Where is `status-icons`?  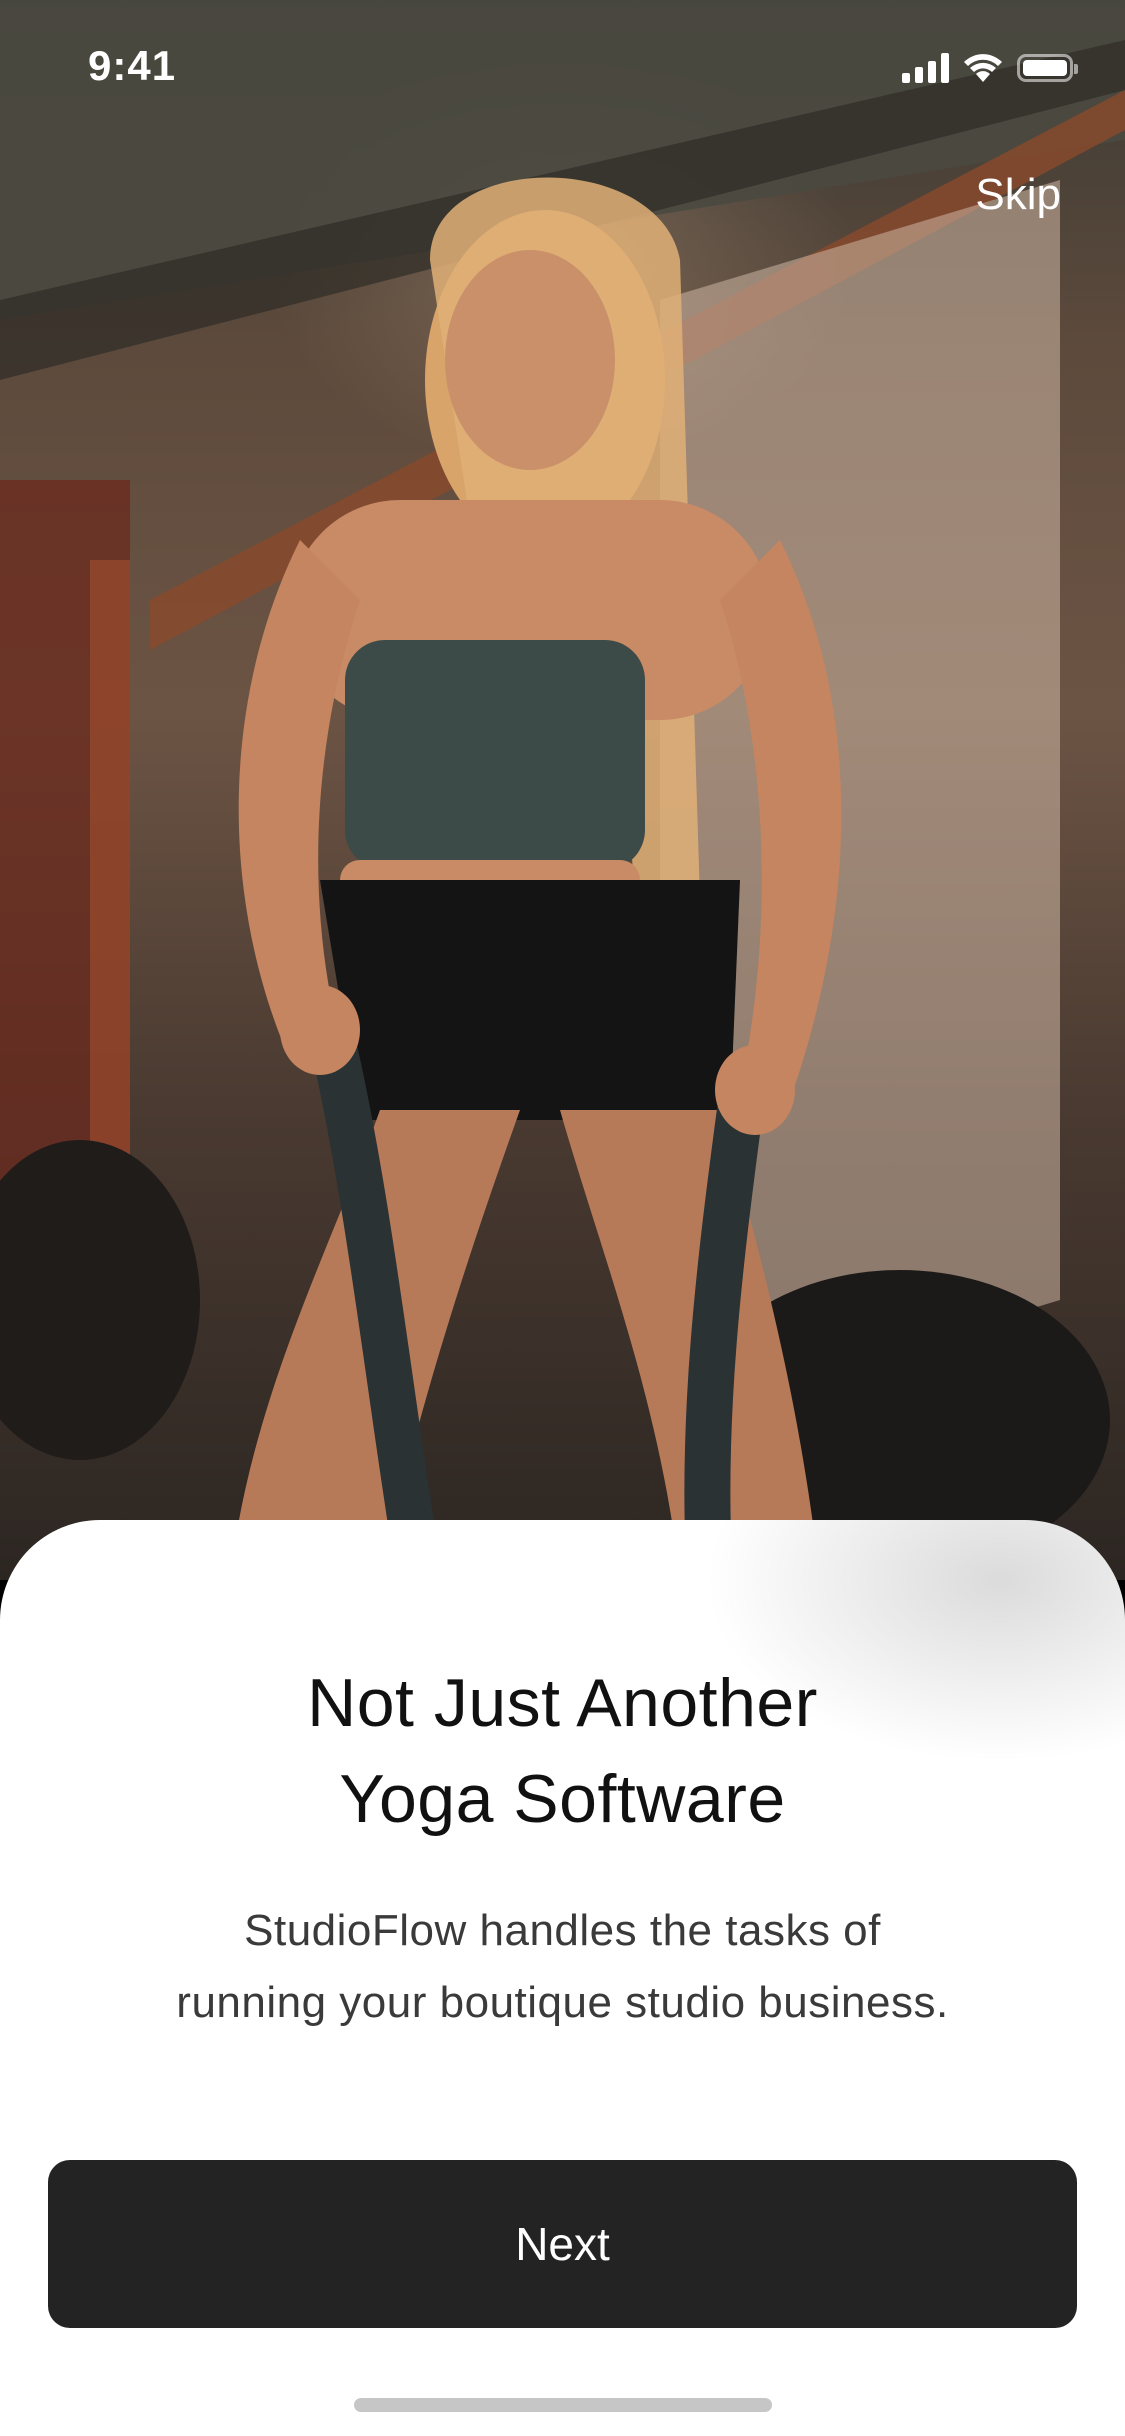
status-icons is located at coordinates (990, 68).